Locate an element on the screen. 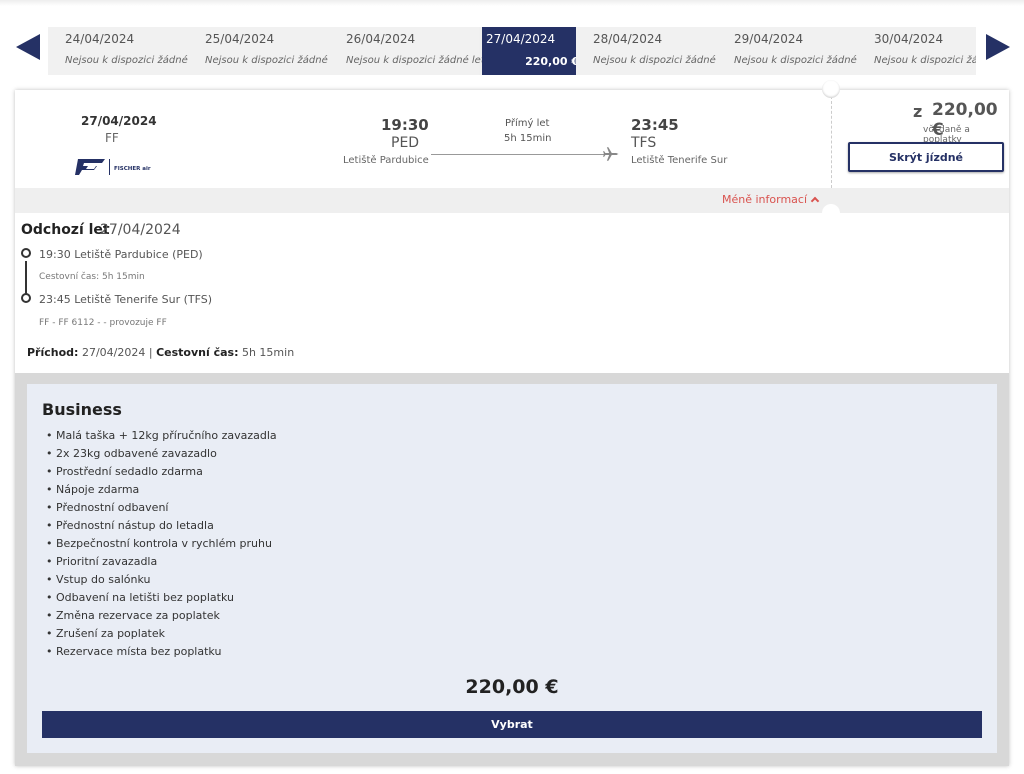 The width and height of the screenshot is (1024, 774). date-label: 24/04/2024 is located at coordinates (100, 39).